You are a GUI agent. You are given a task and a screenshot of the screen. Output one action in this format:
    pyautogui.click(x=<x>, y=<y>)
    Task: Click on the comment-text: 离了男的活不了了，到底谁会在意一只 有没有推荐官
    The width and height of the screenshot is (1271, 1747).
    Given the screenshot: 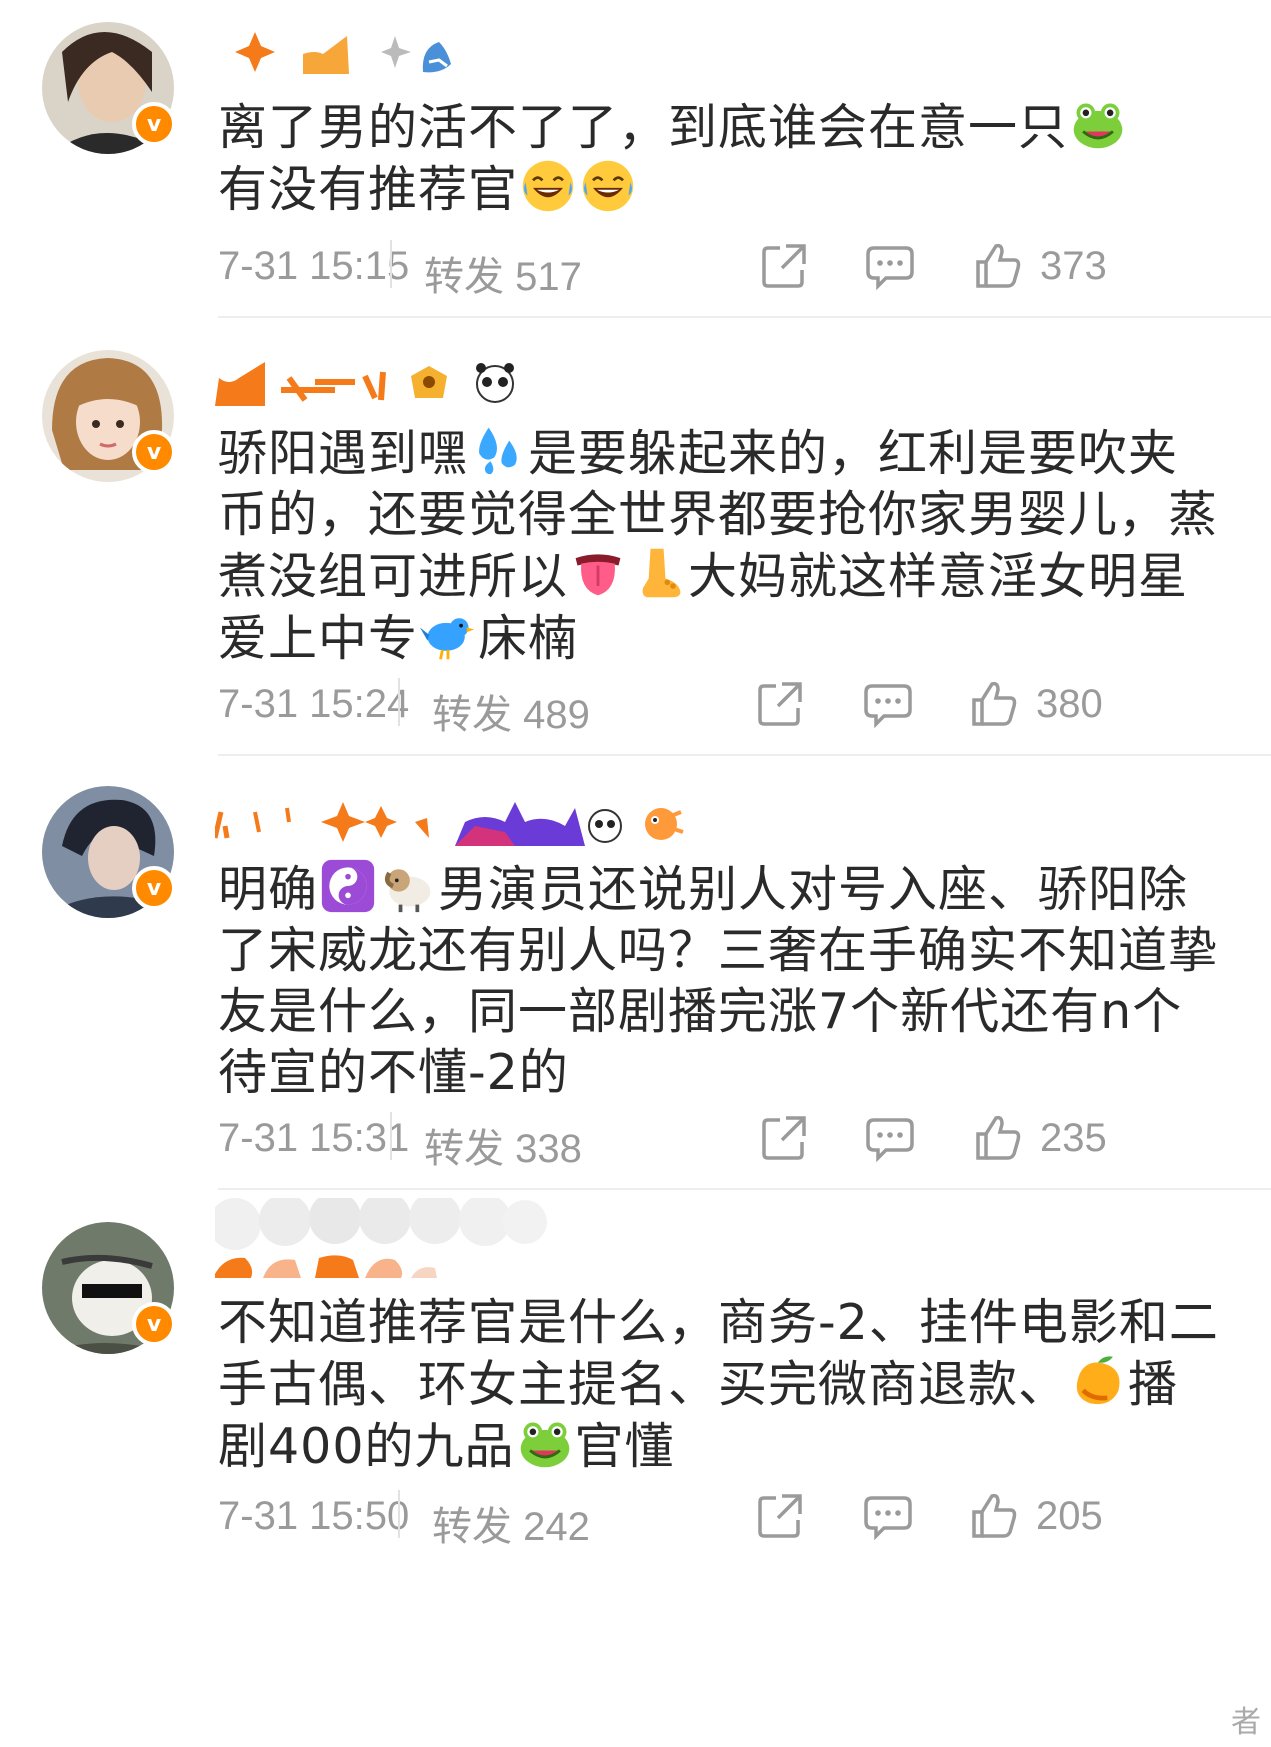 What is the action you would take?
    pyautogui.click(x=723, y=158)
    